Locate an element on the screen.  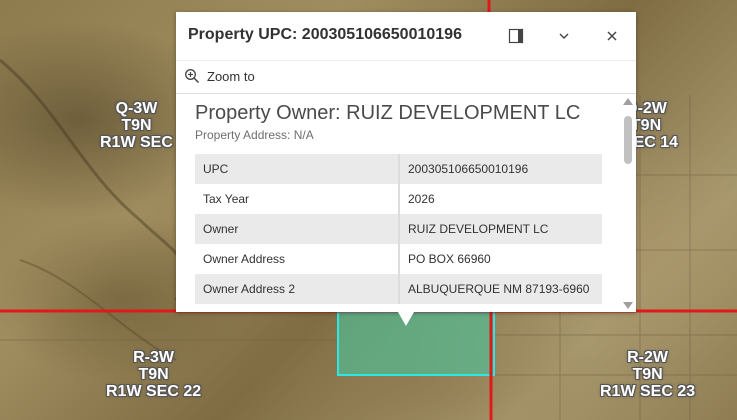
attribute-key: Owner is located at coordinates (297, 229).